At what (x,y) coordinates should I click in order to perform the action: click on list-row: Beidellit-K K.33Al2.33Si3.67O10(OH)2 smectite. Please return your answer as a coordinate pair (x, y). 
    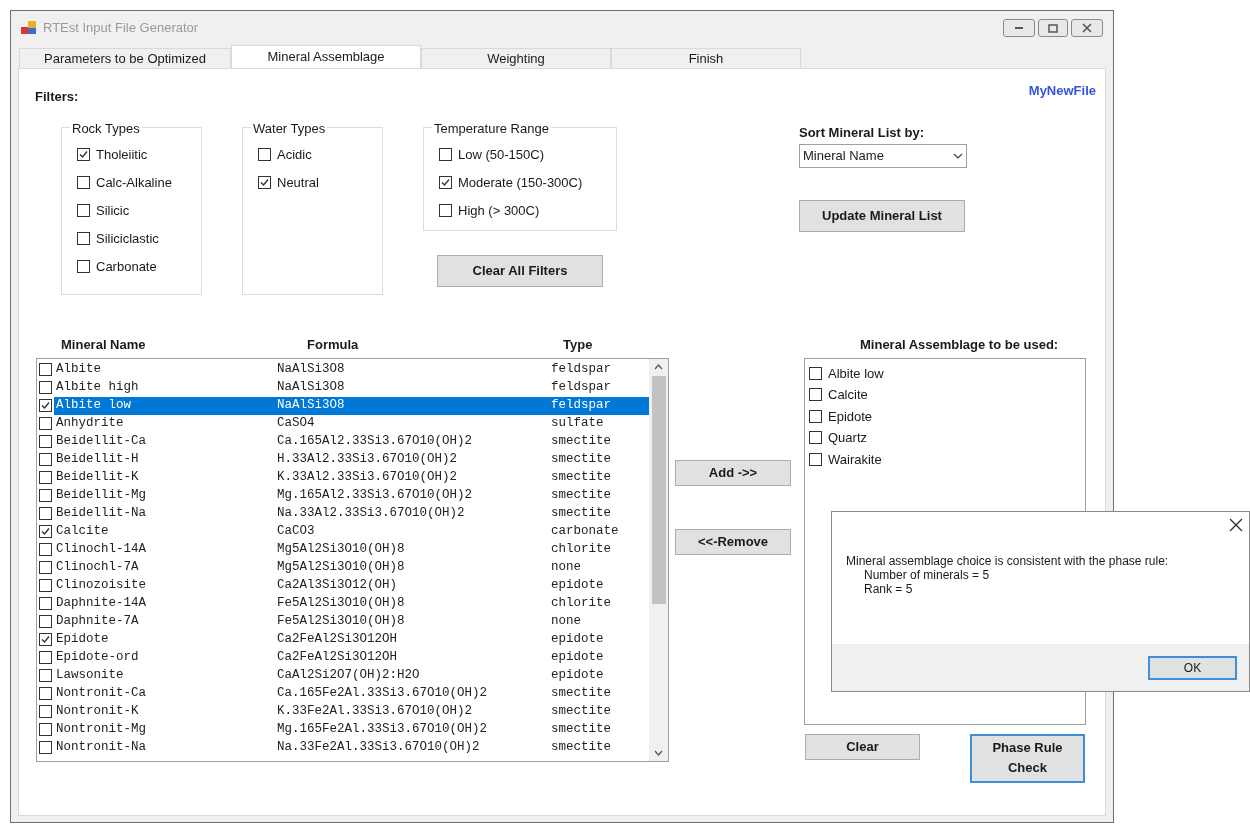
    Looking at the image, I should click on (351, 477).